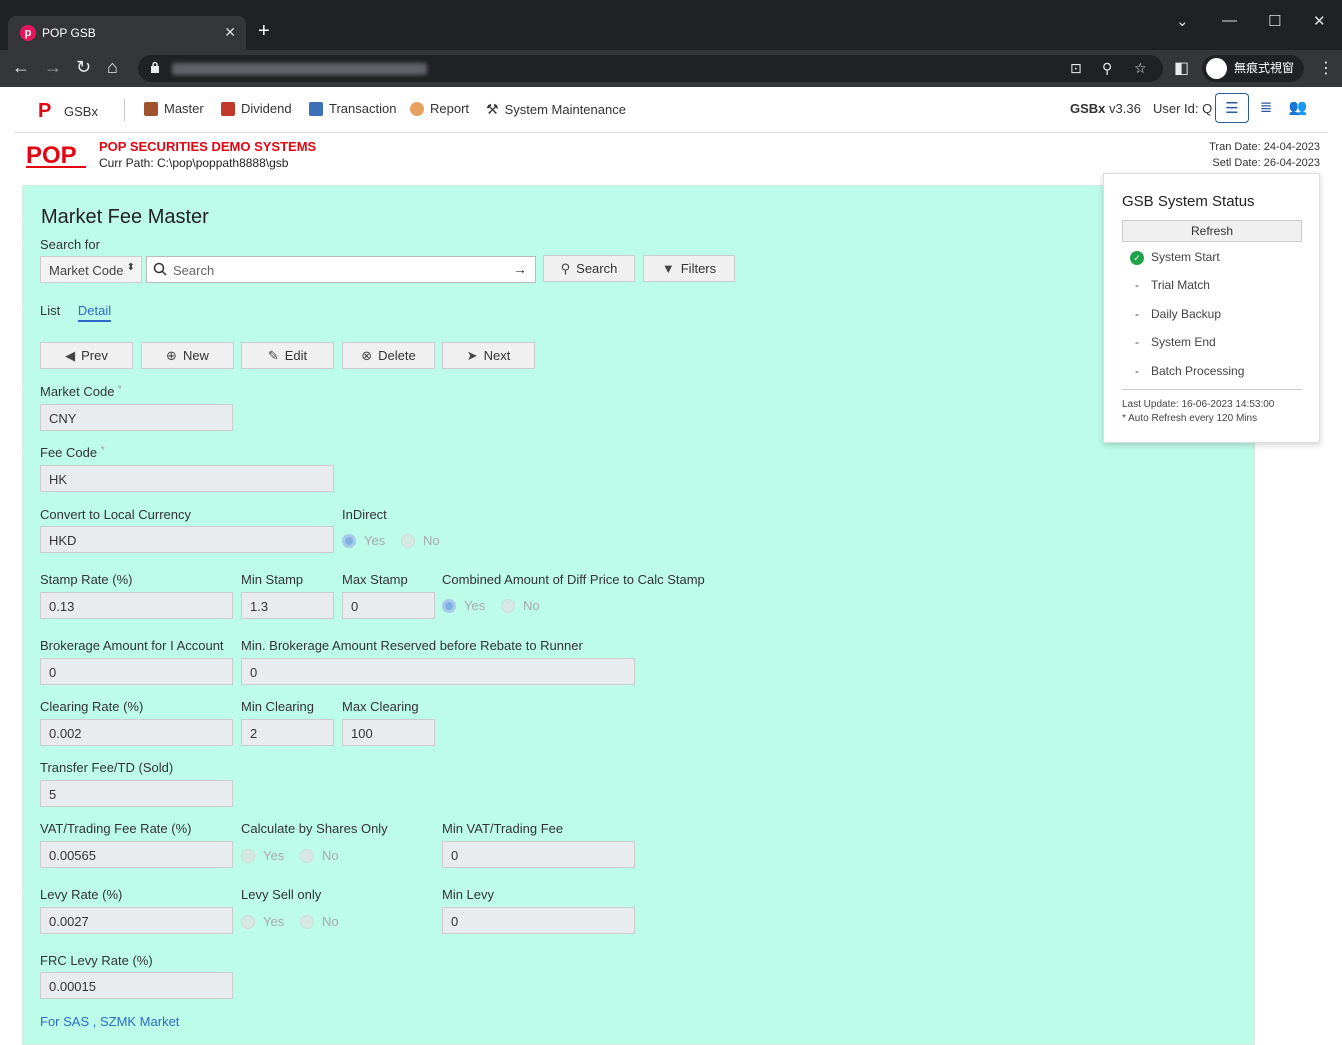  Describe the element at coordinates (475, 605) in the screenshot. I see `radio-label: Yes` at that location.